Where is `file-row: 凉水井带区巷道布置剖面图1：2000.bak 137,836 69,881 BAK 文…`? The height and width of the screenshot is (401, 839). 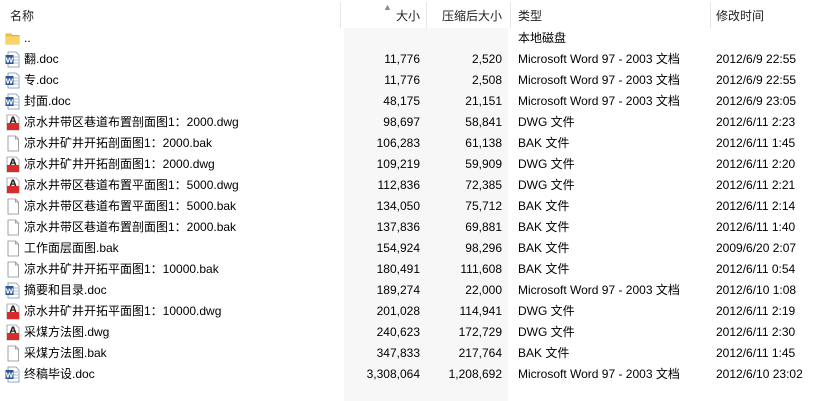 file-row: 凉水井带区巷道布置剖面图1：2000.bak 137,836 69,881 BAK 文… is located at coordinates (419, 227).